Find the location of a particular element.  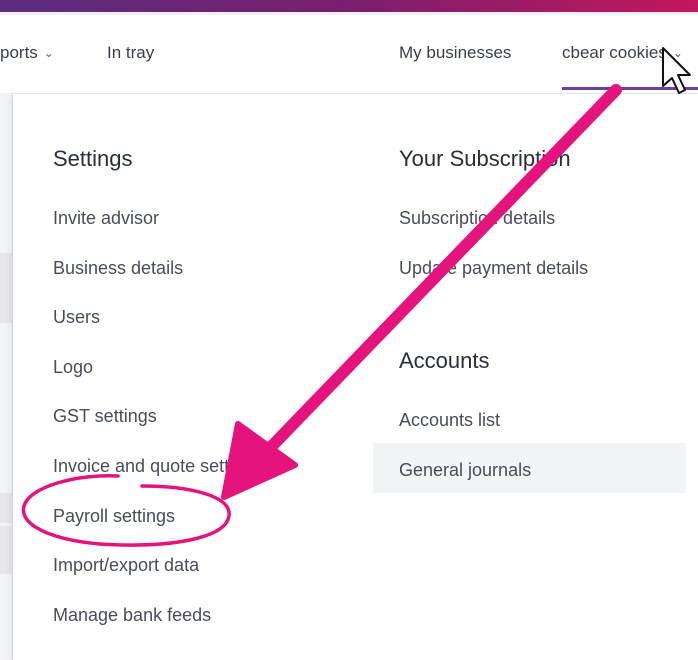

nav-account-menu: cbear cookies ⌄ is located at coordinates (622, 53).